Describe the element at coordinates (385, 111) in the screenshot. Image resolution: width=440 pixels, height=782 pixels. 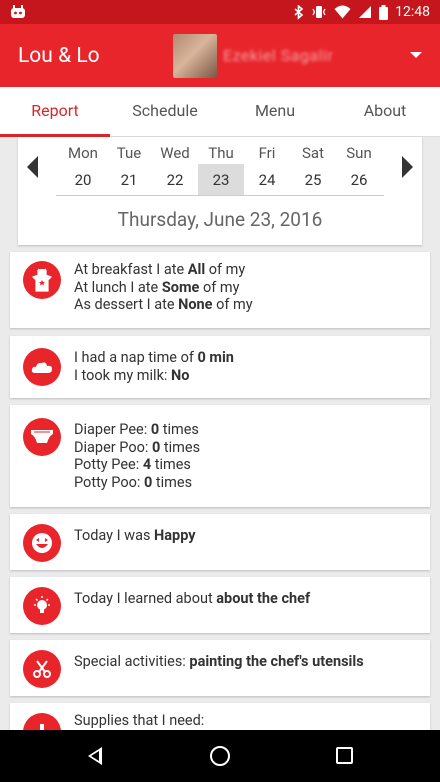
I see `tab-about: About` at that location.